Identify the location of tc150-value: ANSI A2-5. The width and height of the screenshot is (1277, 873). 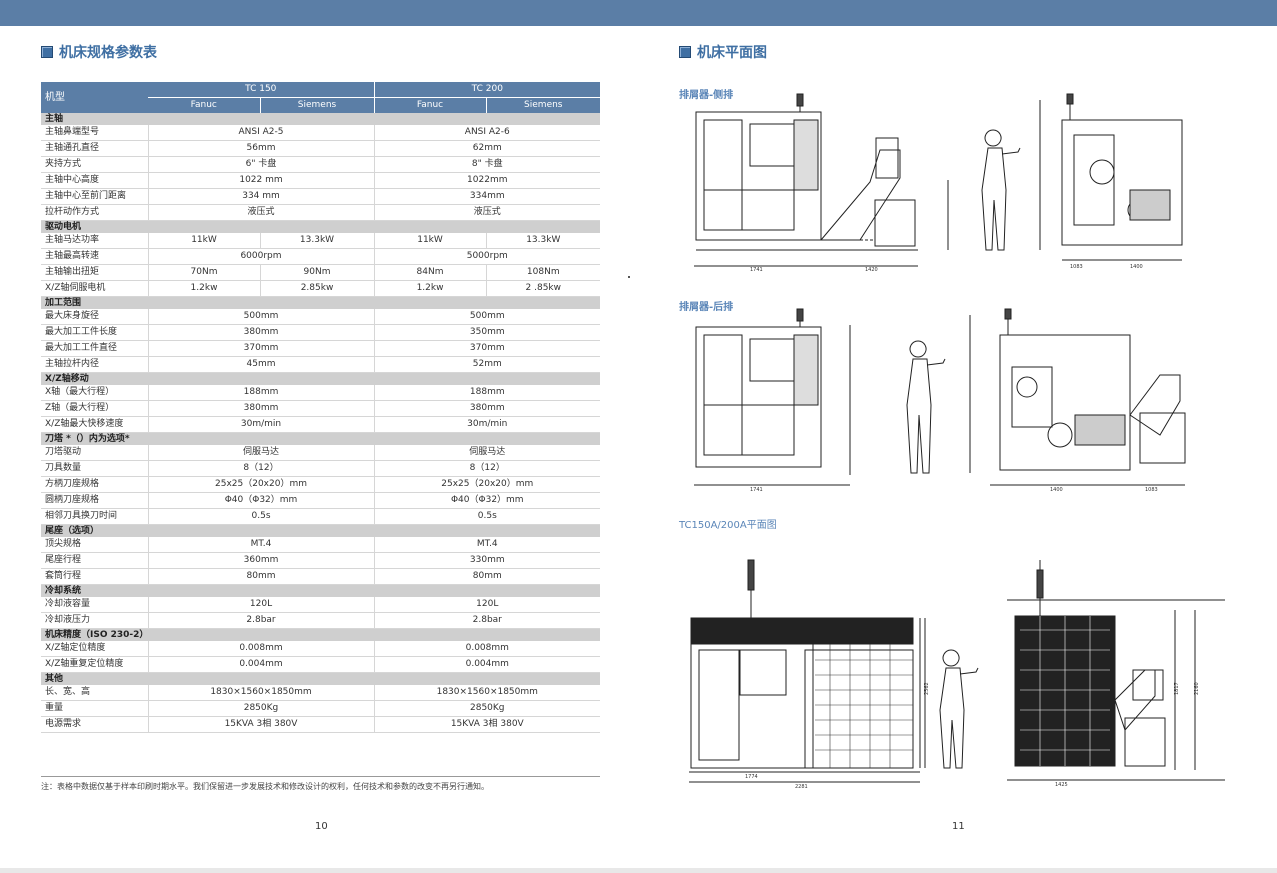
(261, 133).